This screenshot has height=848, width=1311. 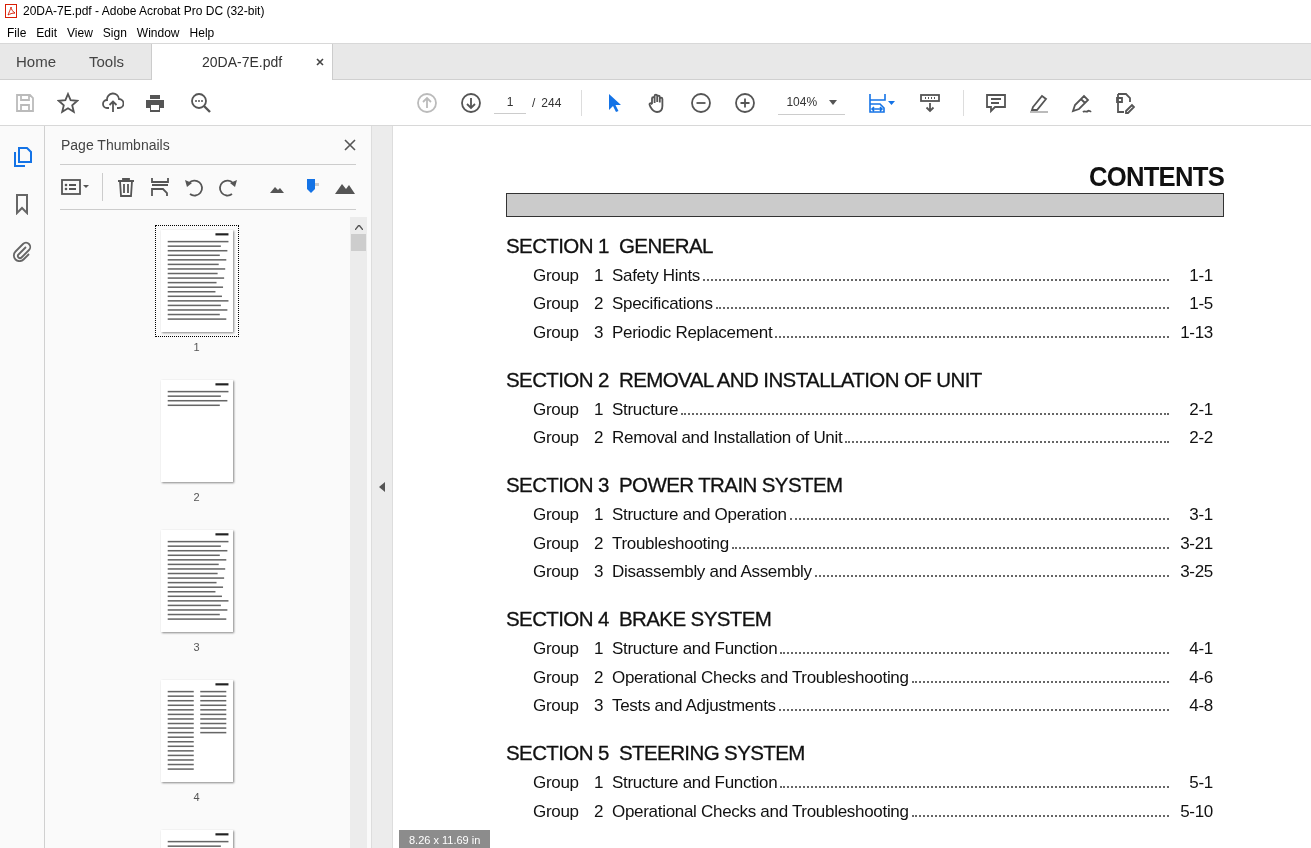 What do you see at coordinates (675, 485) in the screenshot?
I see `section-title: SECTION 3 POWER TRAIN SYSTEM` at bounding box center [675, 485].